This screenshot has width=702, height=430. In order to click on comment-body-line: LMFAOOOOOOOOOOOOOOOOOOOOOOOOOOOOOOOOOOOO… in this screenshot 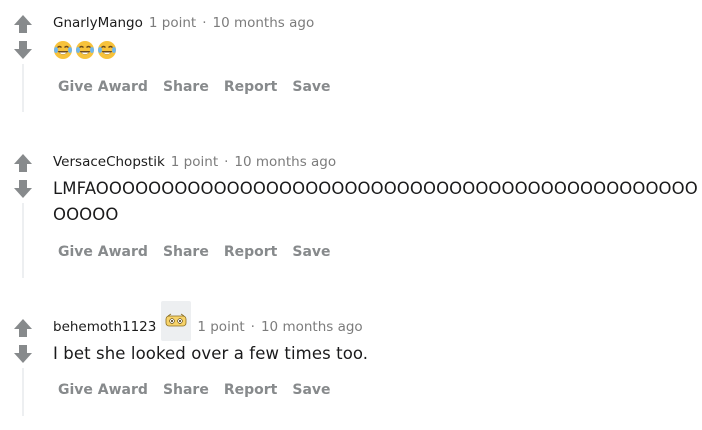, I will do `click(375, 188)`.